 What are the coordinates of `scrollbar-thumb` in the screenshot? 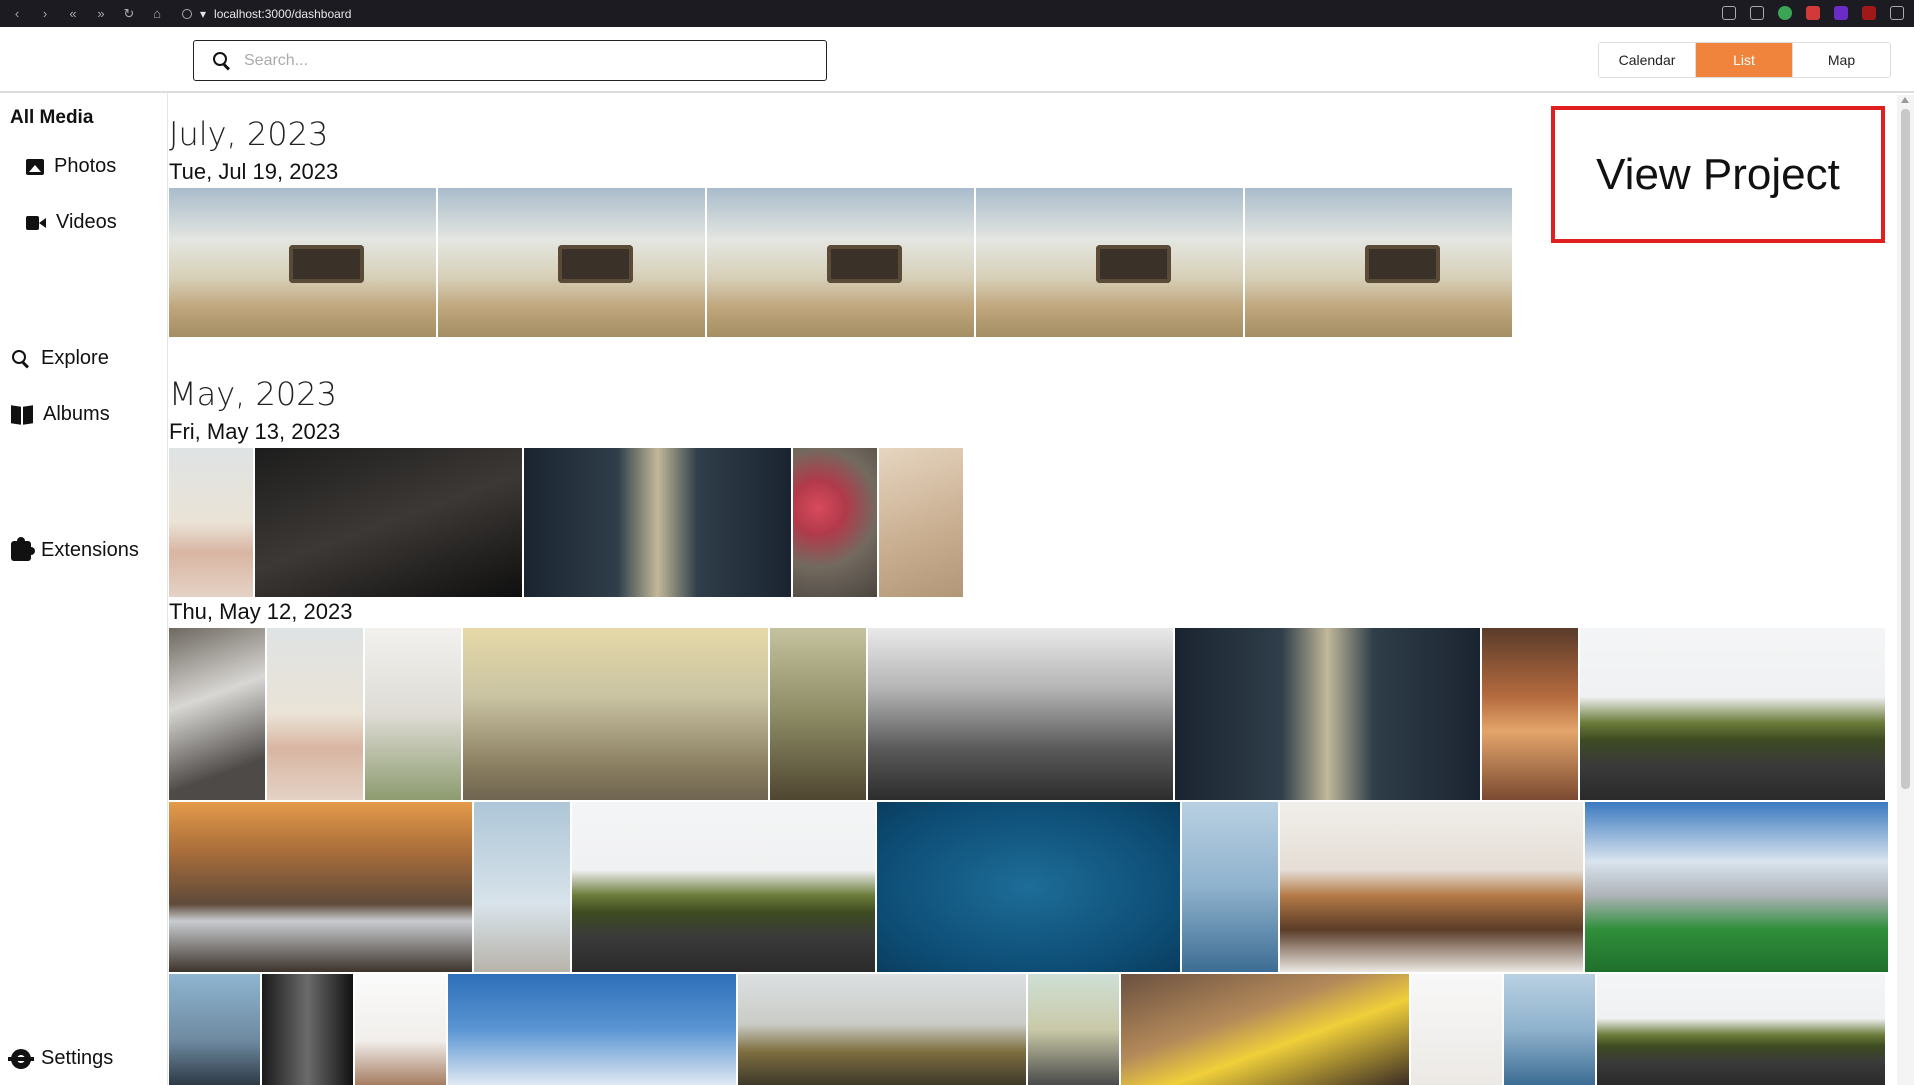 It's located at (1905, 449).